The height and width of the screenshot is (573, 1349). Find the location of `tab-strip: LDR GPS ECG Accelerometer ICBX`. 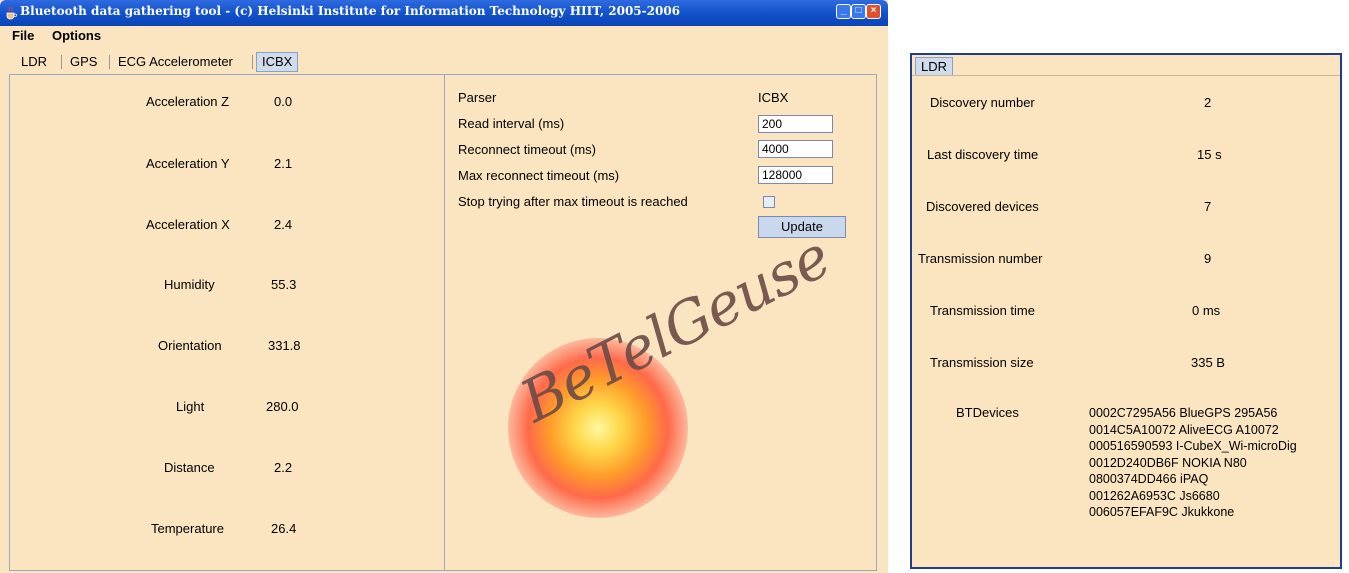

tab-strip: LDR GPS ECG Accelerometer ICBX is located at coordinates (444, 62).